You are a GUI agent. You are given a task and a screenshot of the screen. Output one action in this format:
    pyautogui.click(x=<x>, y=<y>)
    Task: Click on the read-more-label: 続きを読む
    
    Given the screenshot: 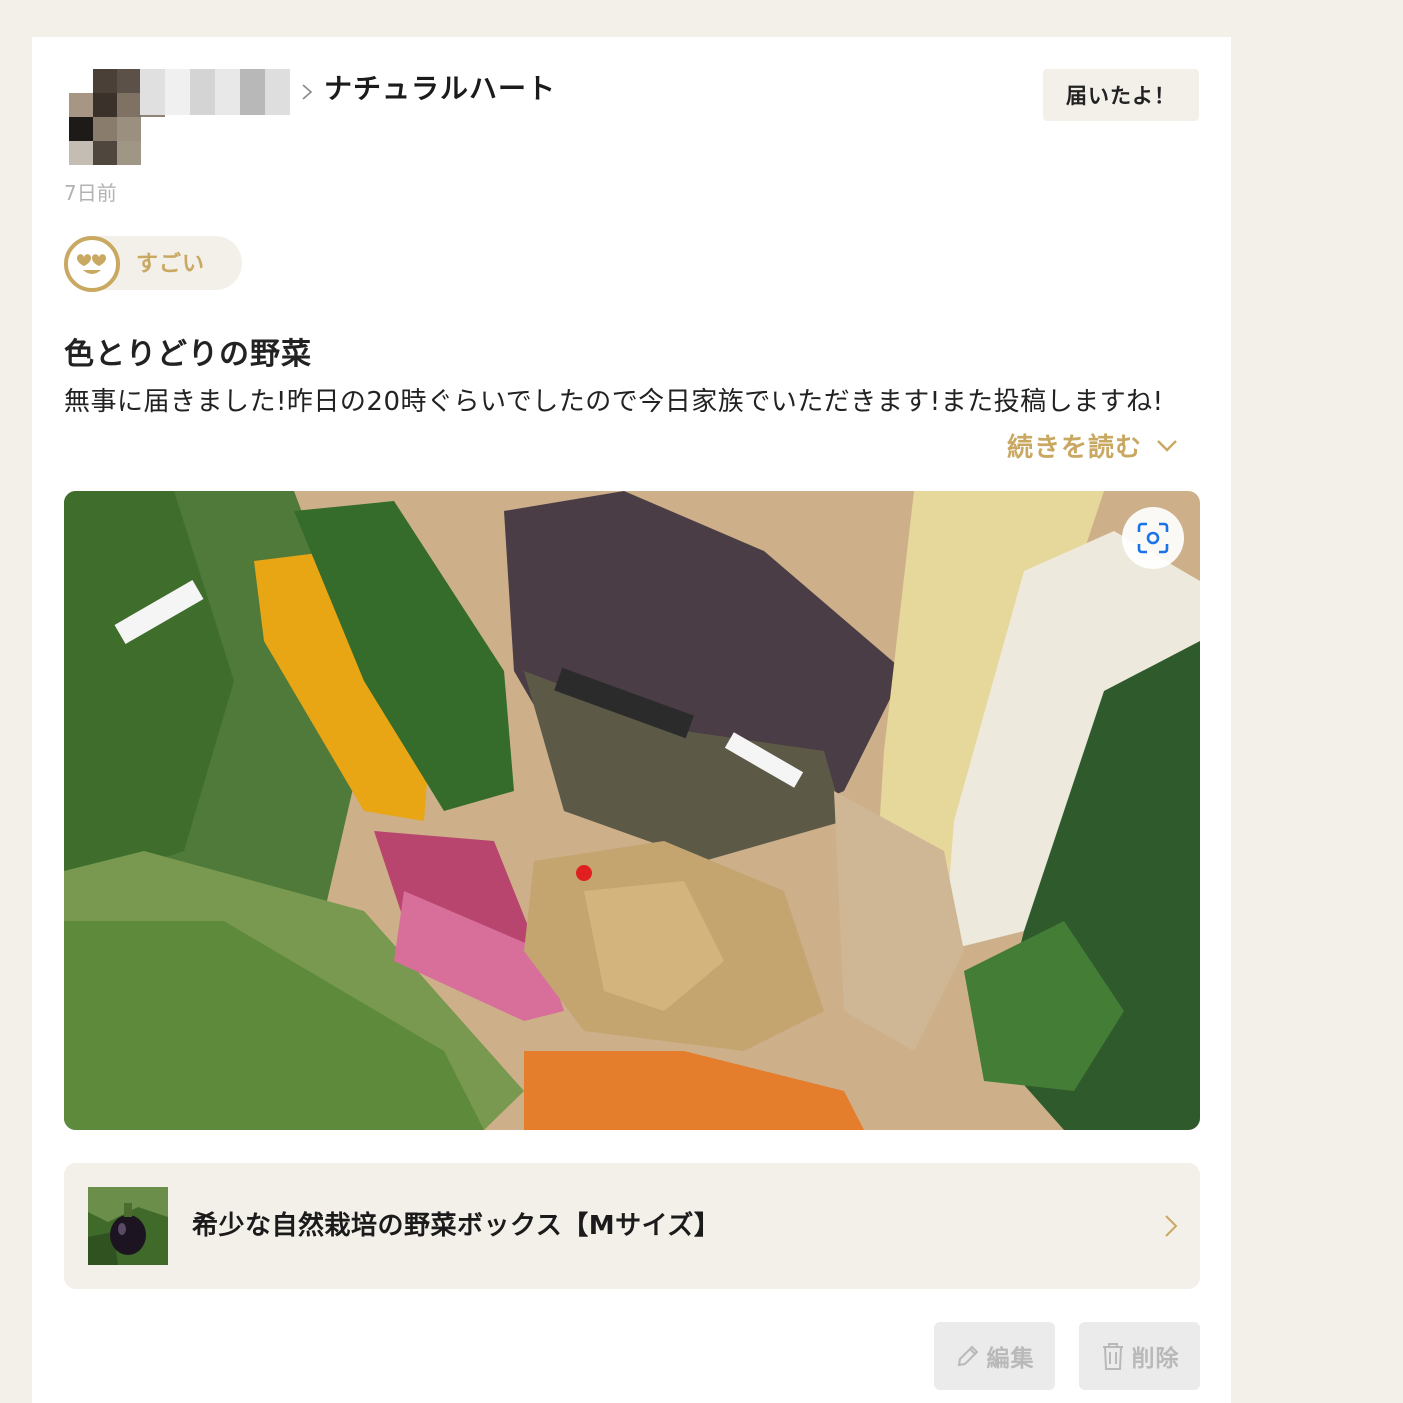 What is the action you would take?
    pyautogui.click(x=1075, y=448)
    